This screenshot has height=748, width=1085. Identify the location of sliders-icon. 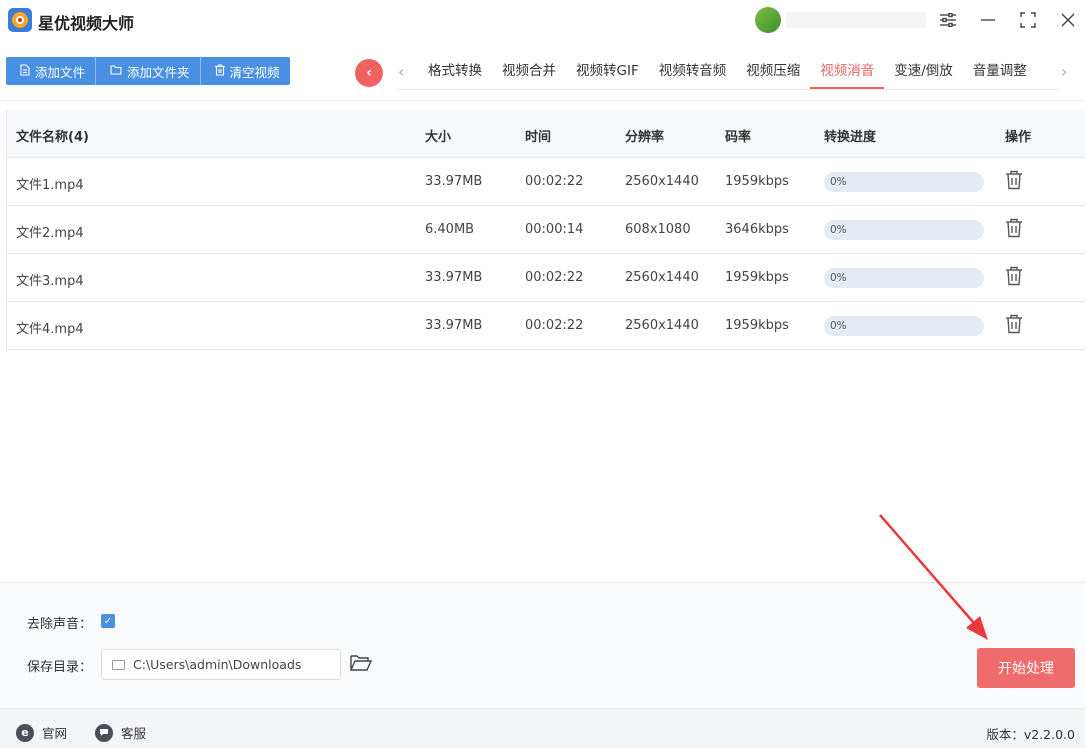
(948, 20).